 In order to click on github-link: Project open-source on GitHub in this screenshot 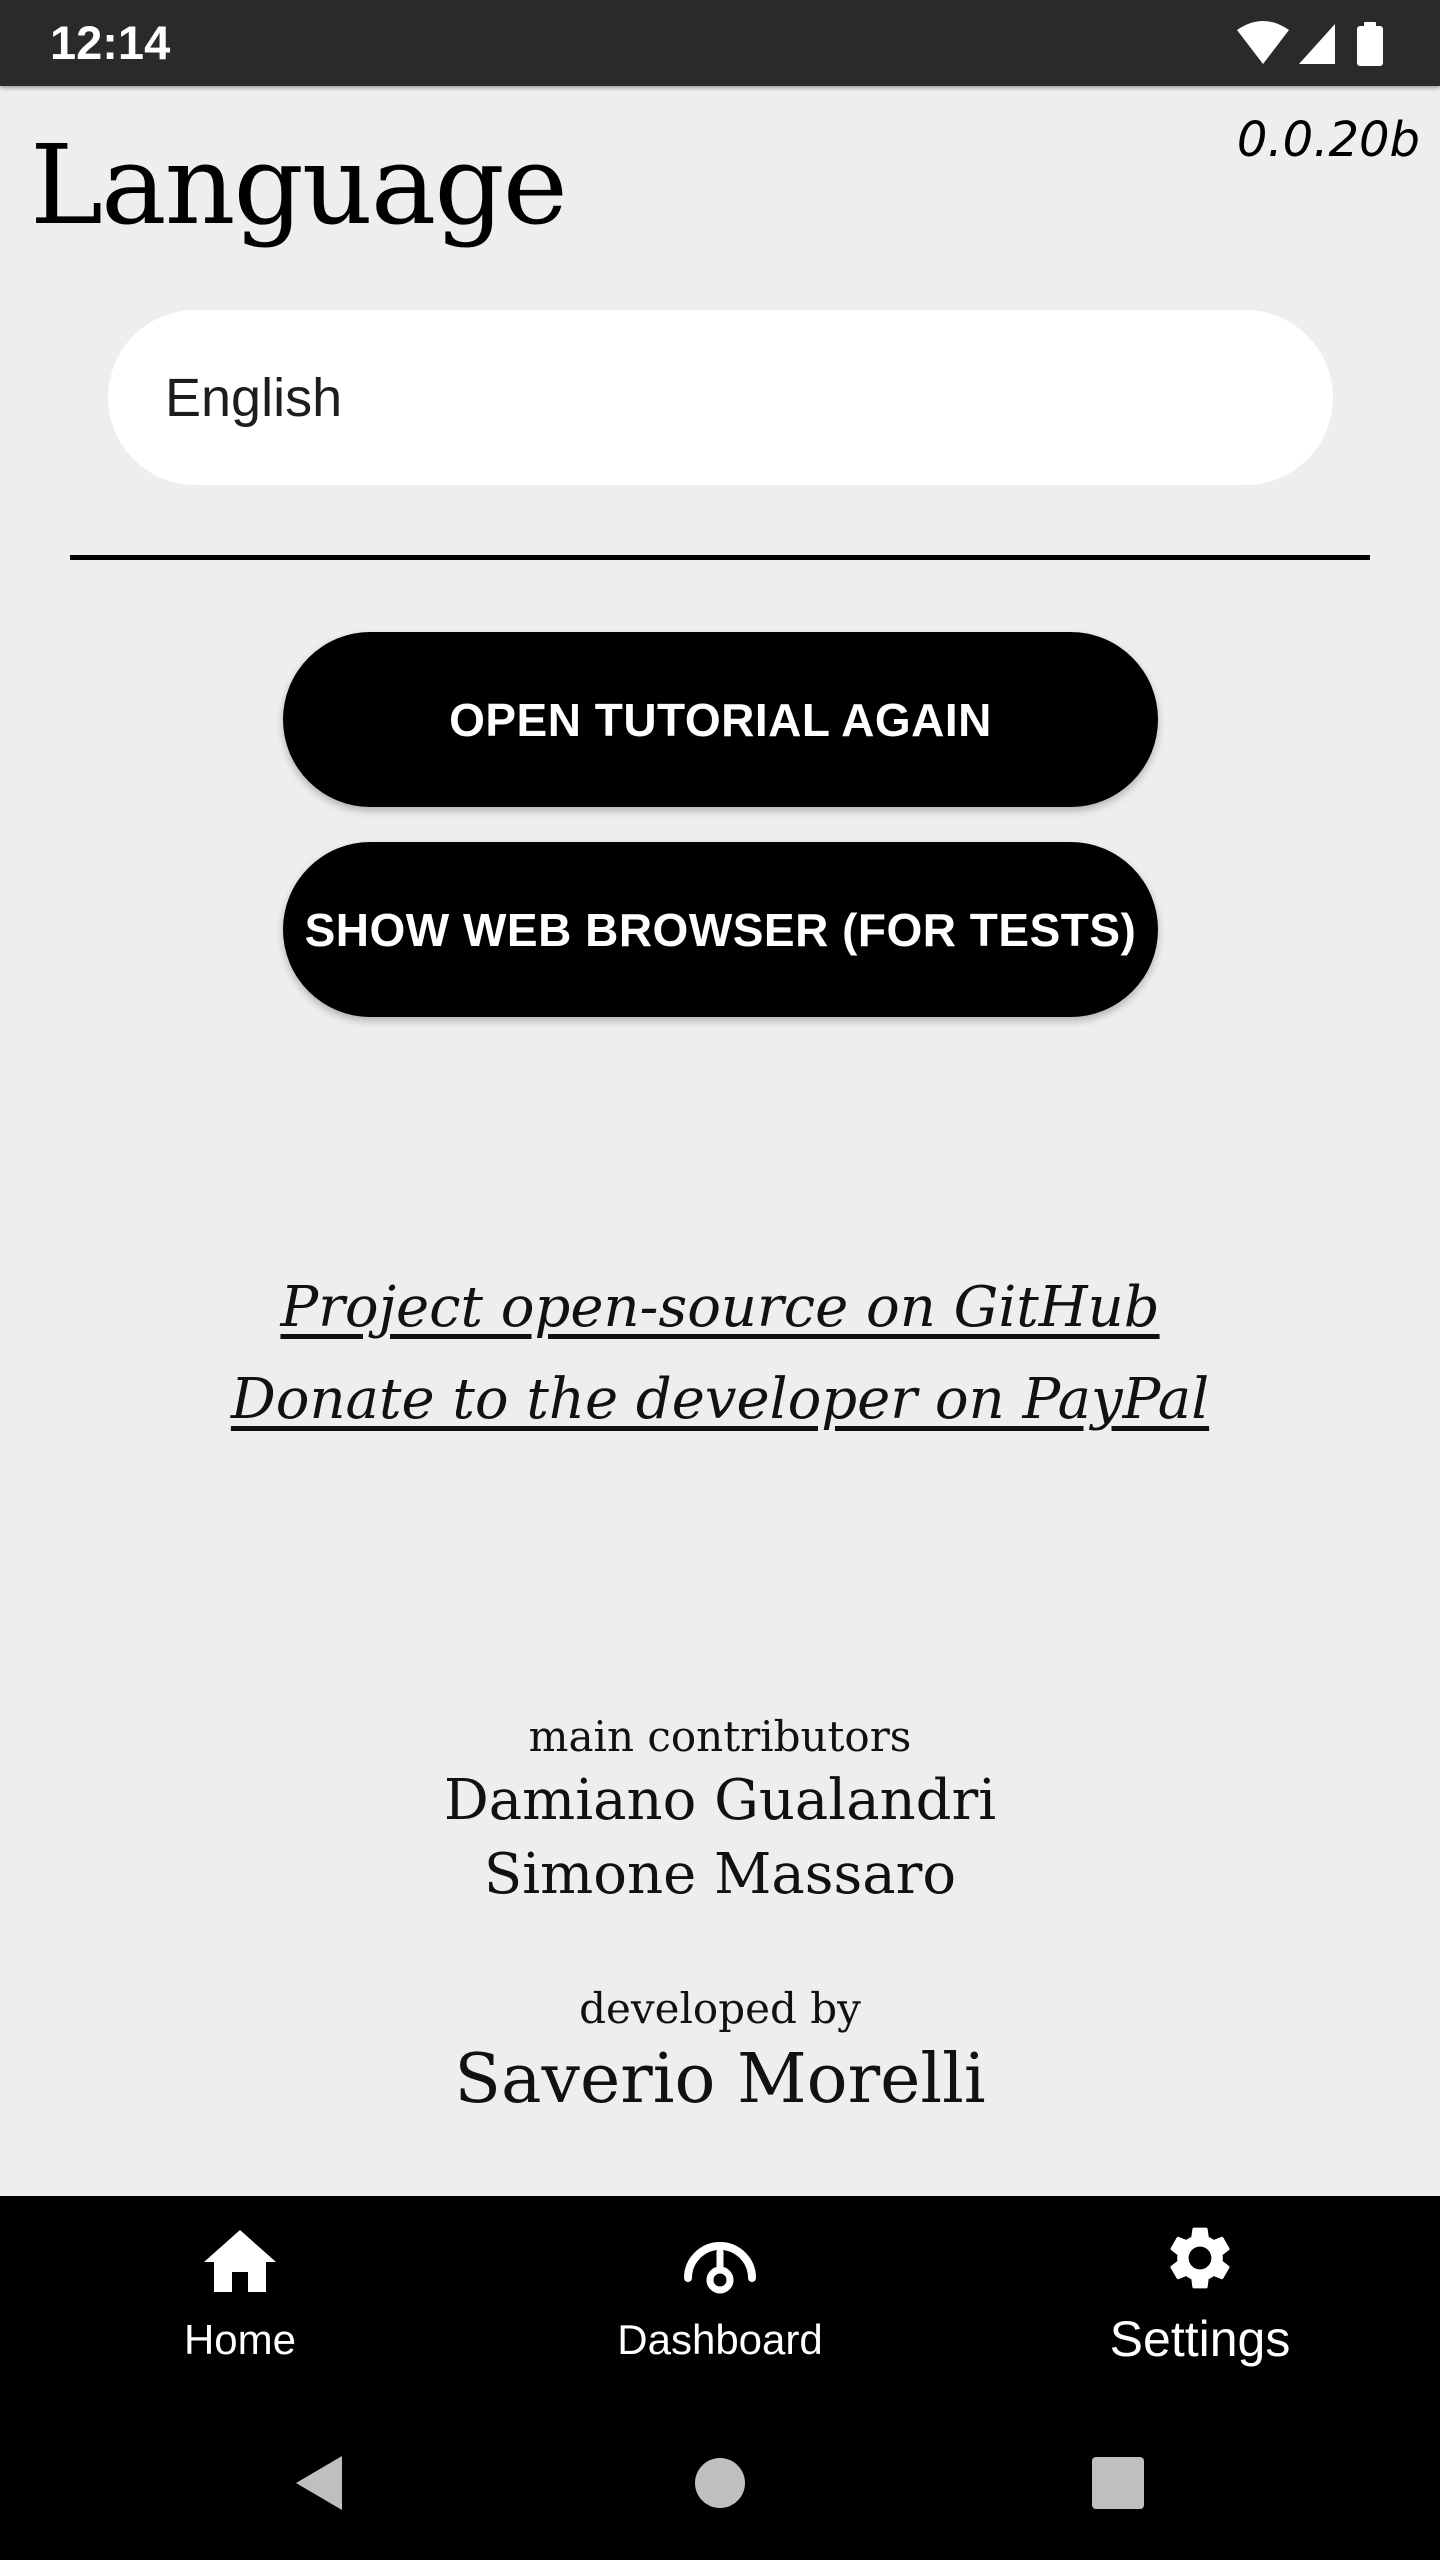, I will do `click(720, 1307)`.